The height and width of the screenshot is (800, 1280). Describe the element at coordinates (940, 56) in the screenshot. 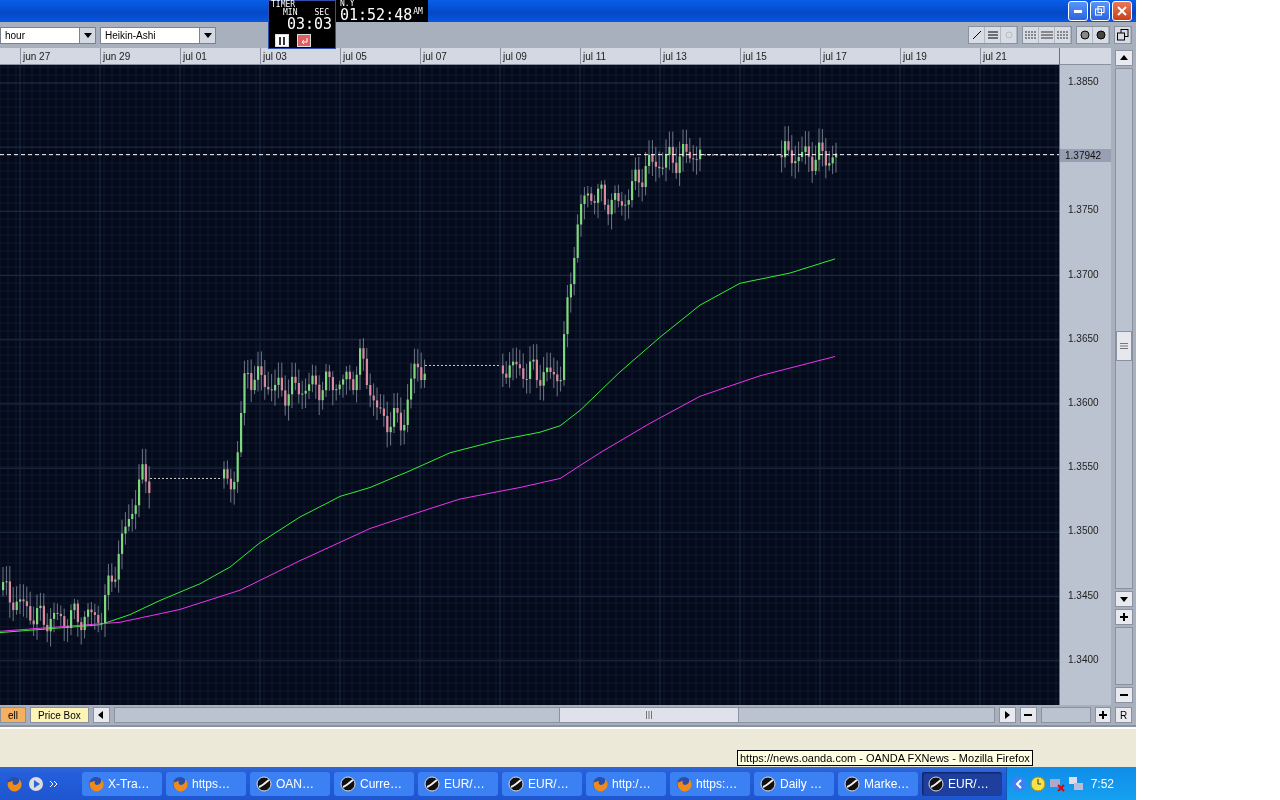

I see `date-label: jul 19` at that location.